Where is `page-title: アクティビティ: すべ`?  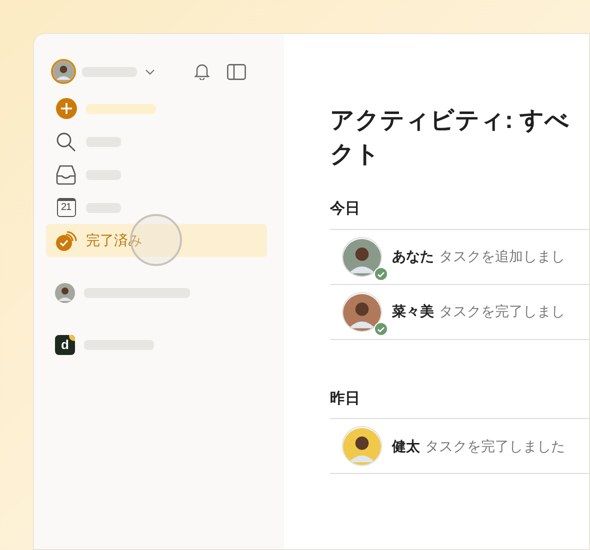
page-title: アクティビティ: すべ is located at coordinates (450, 121).